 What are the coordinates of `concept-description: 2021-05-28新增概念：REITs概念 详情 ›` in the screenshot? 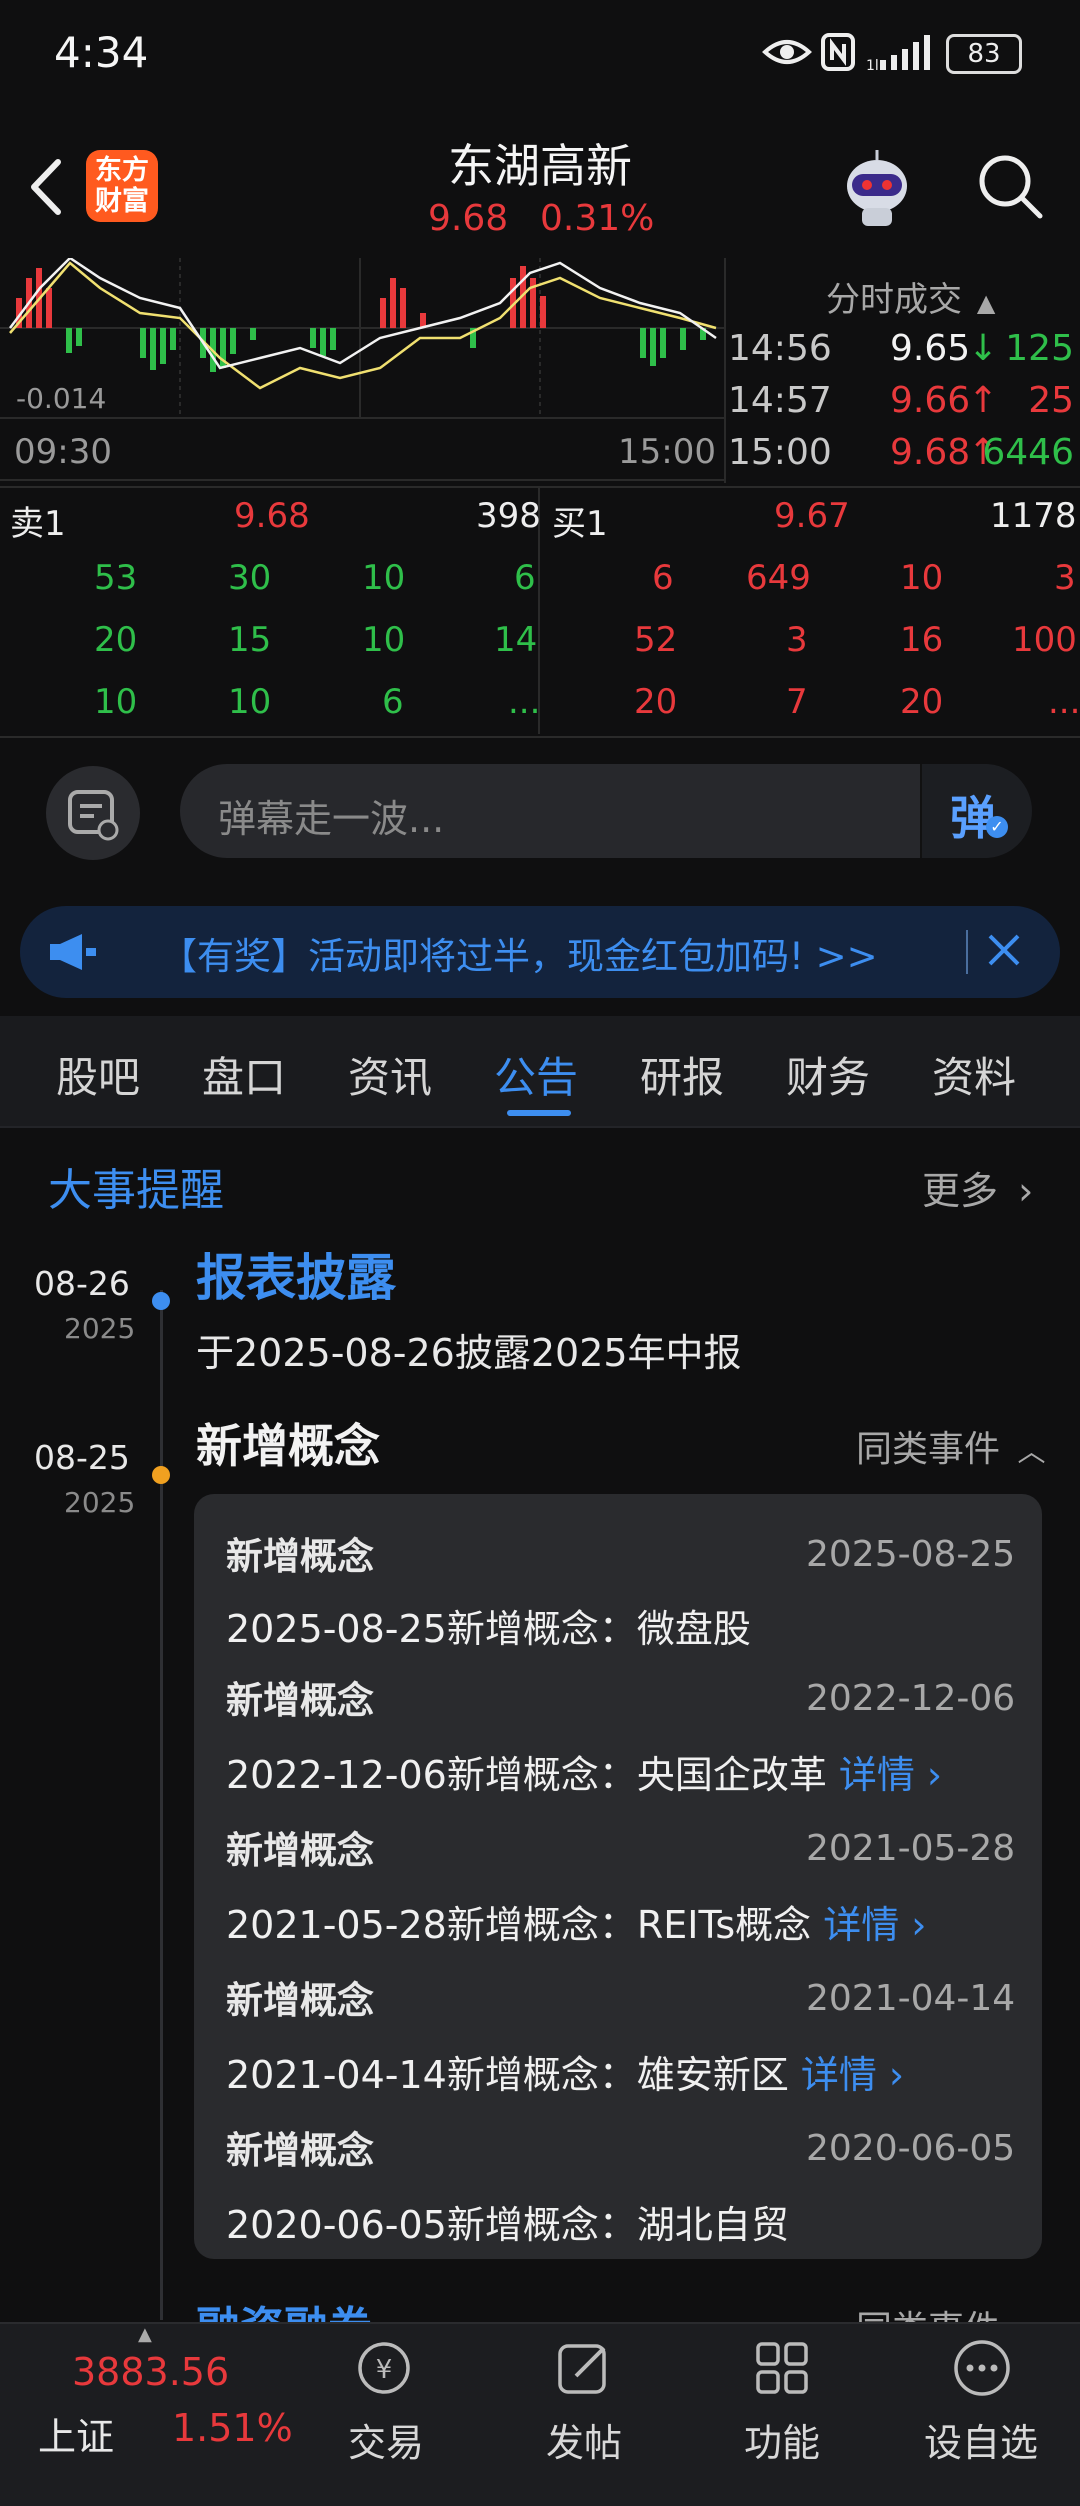 It's located at (576, 1921).